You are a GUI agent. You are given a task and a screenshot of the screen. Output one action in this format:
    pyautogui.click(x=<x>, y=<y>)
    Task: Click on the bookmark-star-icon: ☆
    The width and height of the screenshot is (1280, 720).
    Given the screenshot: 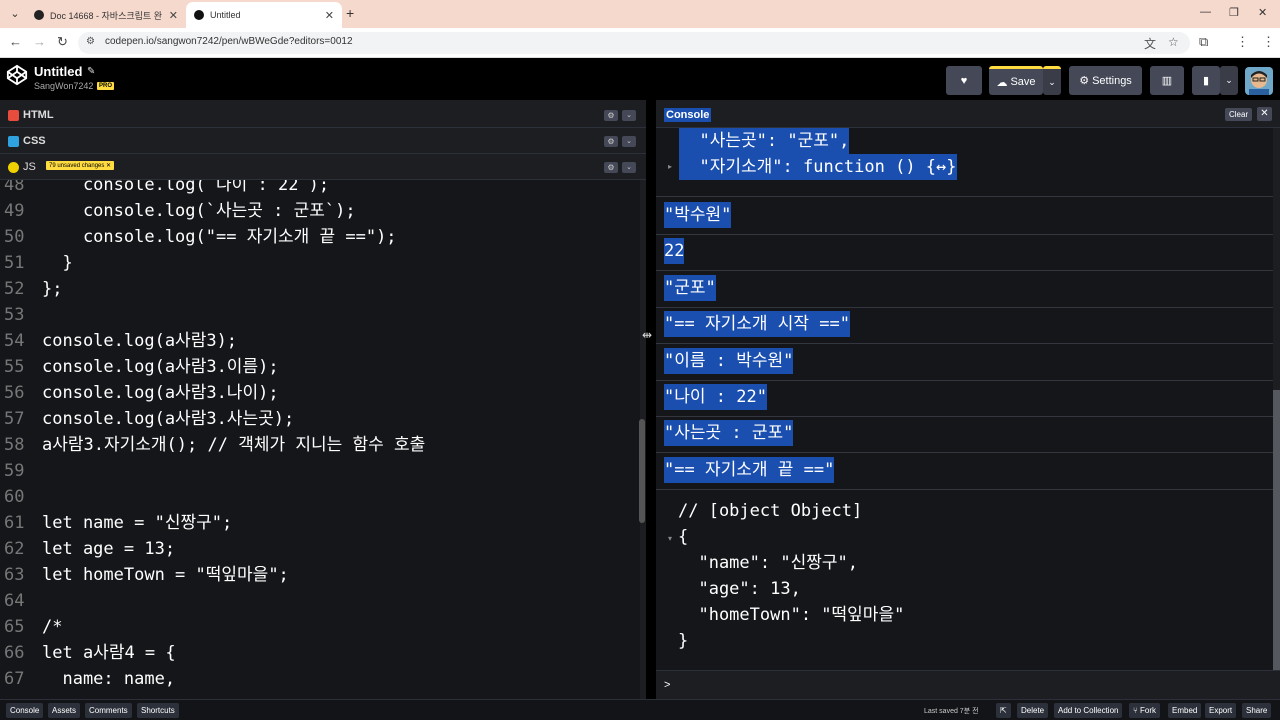 What is the action you would take?
    pyautogui.click(x=1173, y=42)
    